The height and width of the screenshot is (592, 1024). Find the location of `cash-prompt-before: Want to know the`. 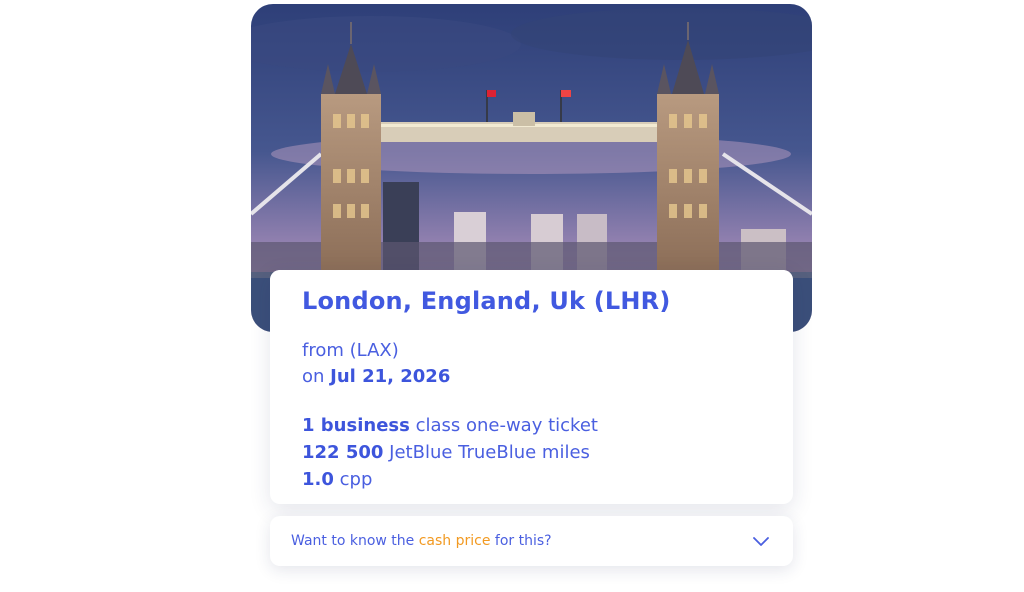

cash-prompt-before: Want to know the is located at coordinates (353, 541).